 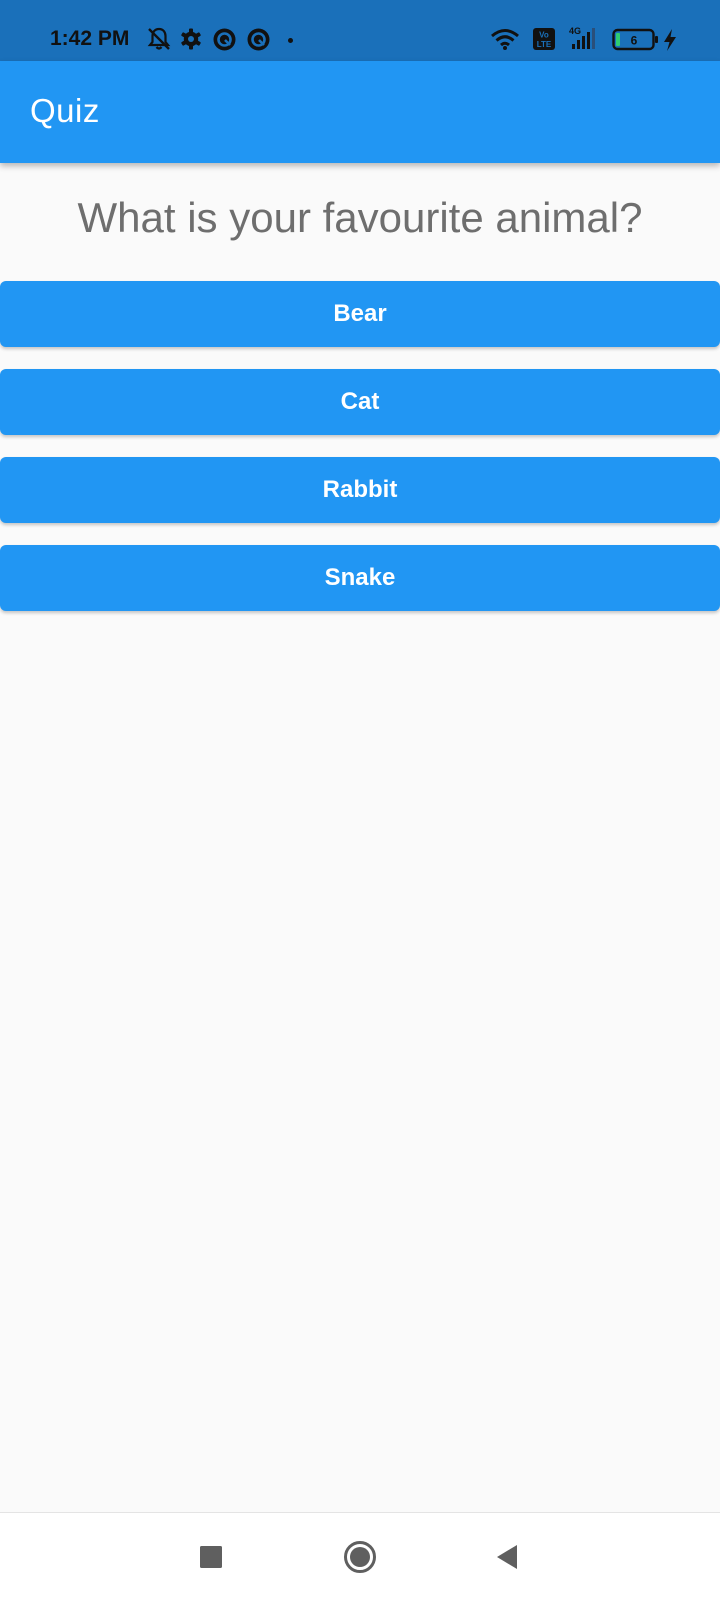 I want to click on answer-button-rabbit: Rabbit, so click(x=360, y=490).